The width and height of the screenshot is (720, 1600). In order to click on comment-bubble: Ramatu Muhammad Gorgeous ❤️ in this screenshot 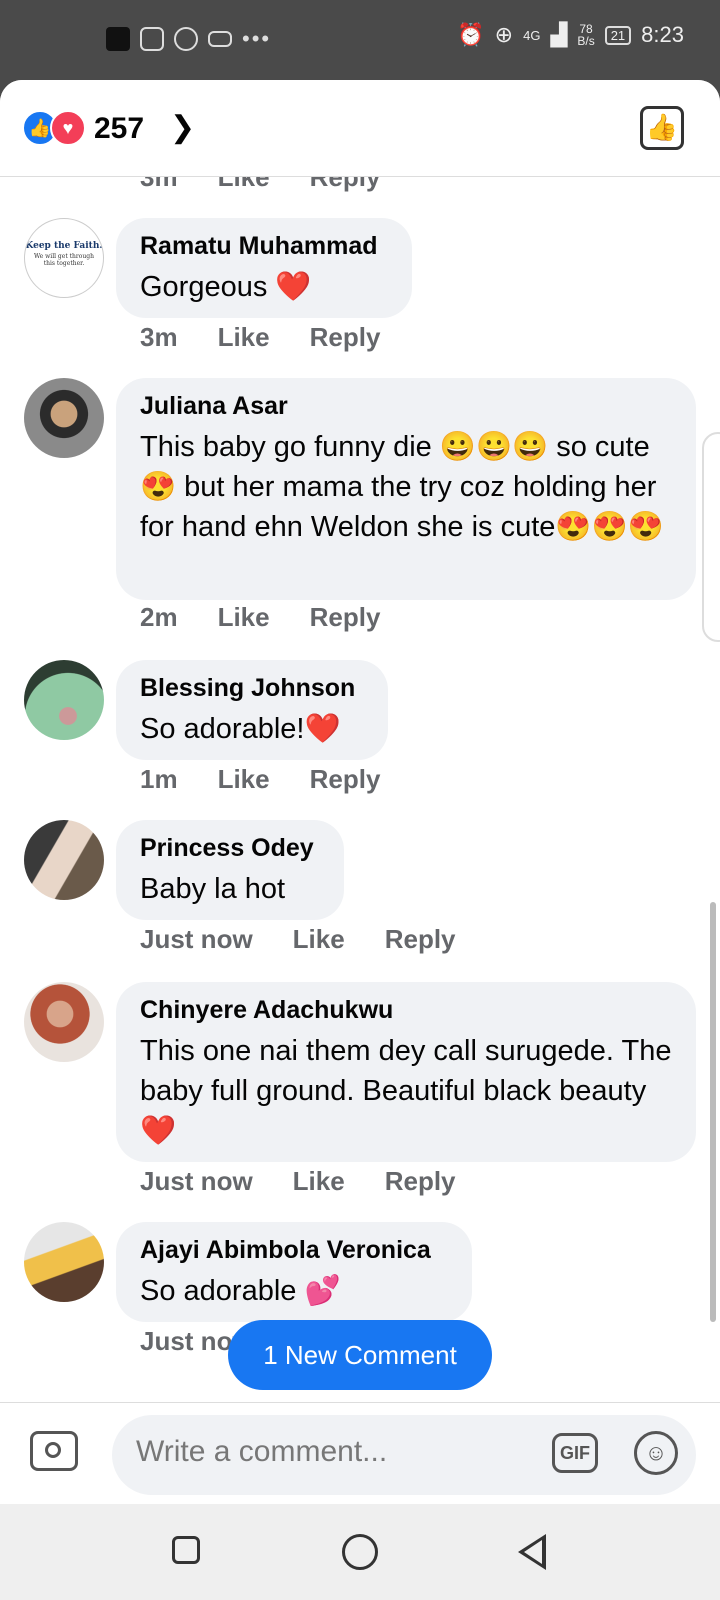, I will do `click(264, 268)`.